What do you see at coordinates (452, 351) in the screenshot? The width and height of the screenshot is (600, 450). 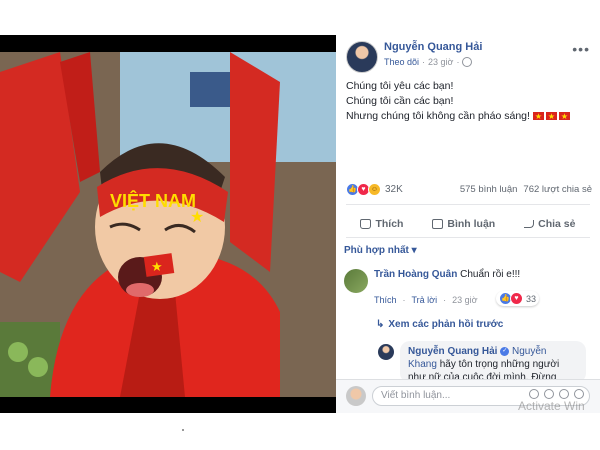 I see `reply-author: Nguyễn Quang Hải` at bounding box center [452, 351].